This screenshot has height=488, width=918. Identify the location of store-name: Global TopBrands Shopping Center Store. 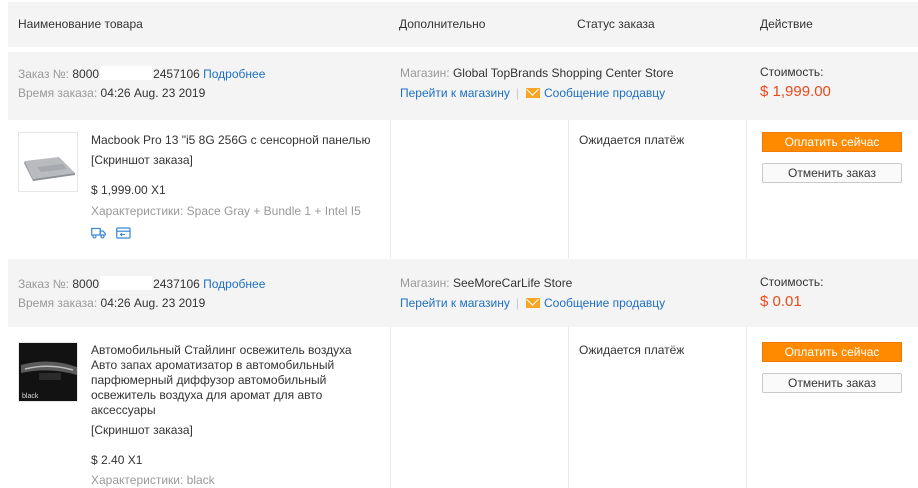
(563, 73).